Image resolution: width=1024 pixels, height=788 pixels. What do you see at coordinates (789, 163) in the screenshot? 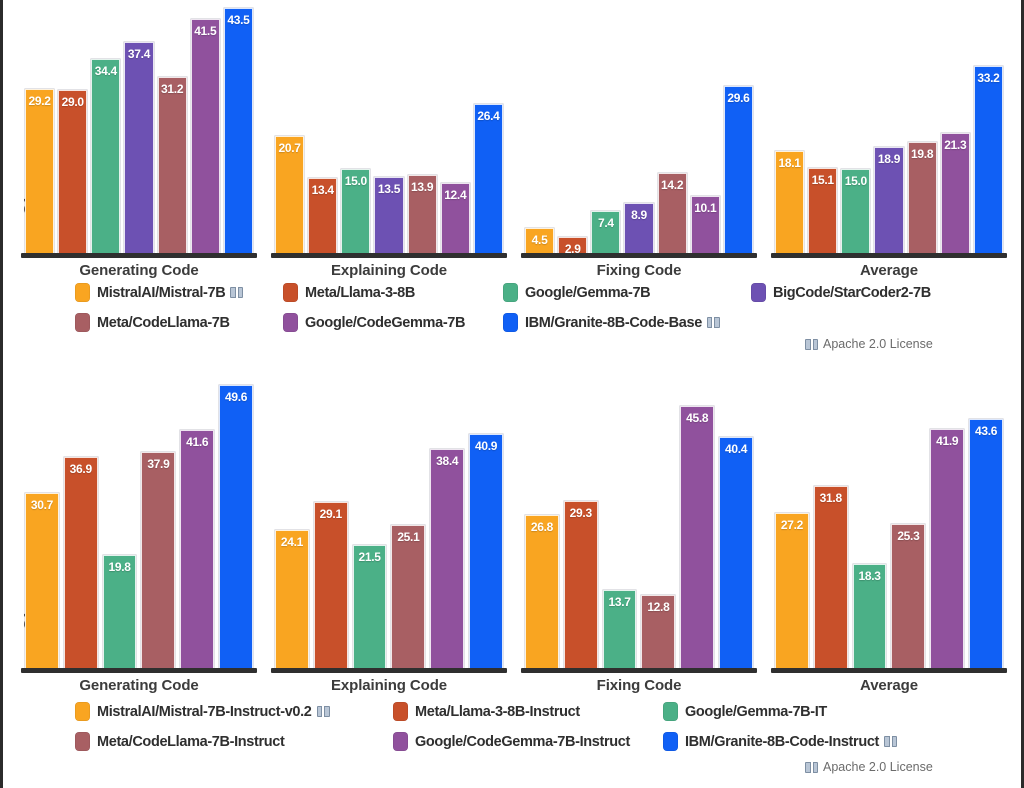
I see `bar-value-label: 18.1` at bounding box center [789, 163].